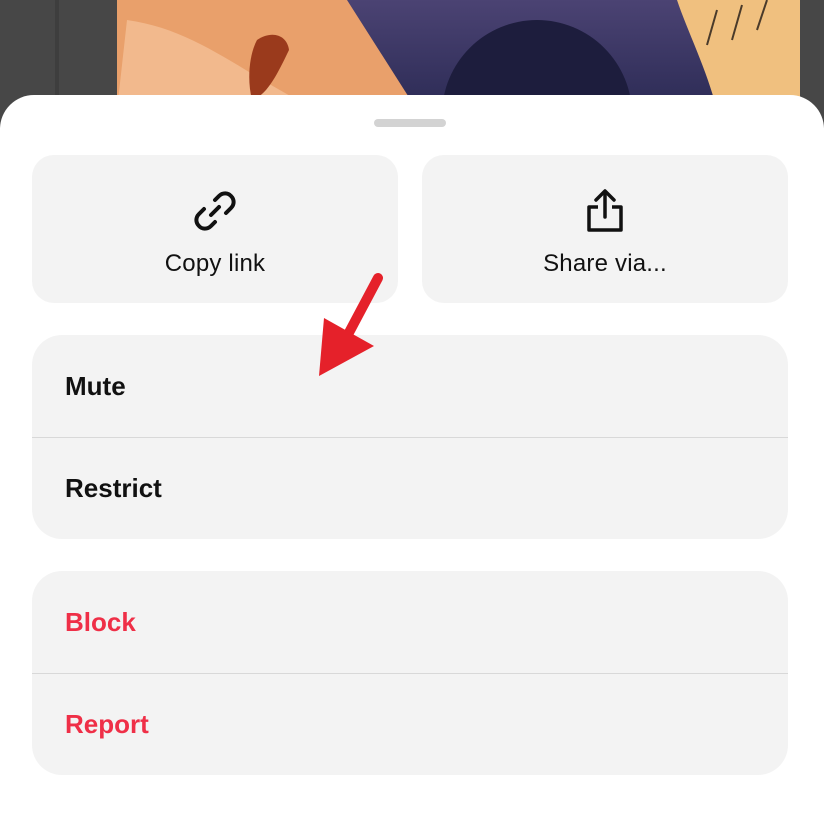 The height and width of the screenshot is (824, 824). Describe the element at coordinates (215, 263) in the screenshot. I see `copy-link-label: Copy link` at that location.